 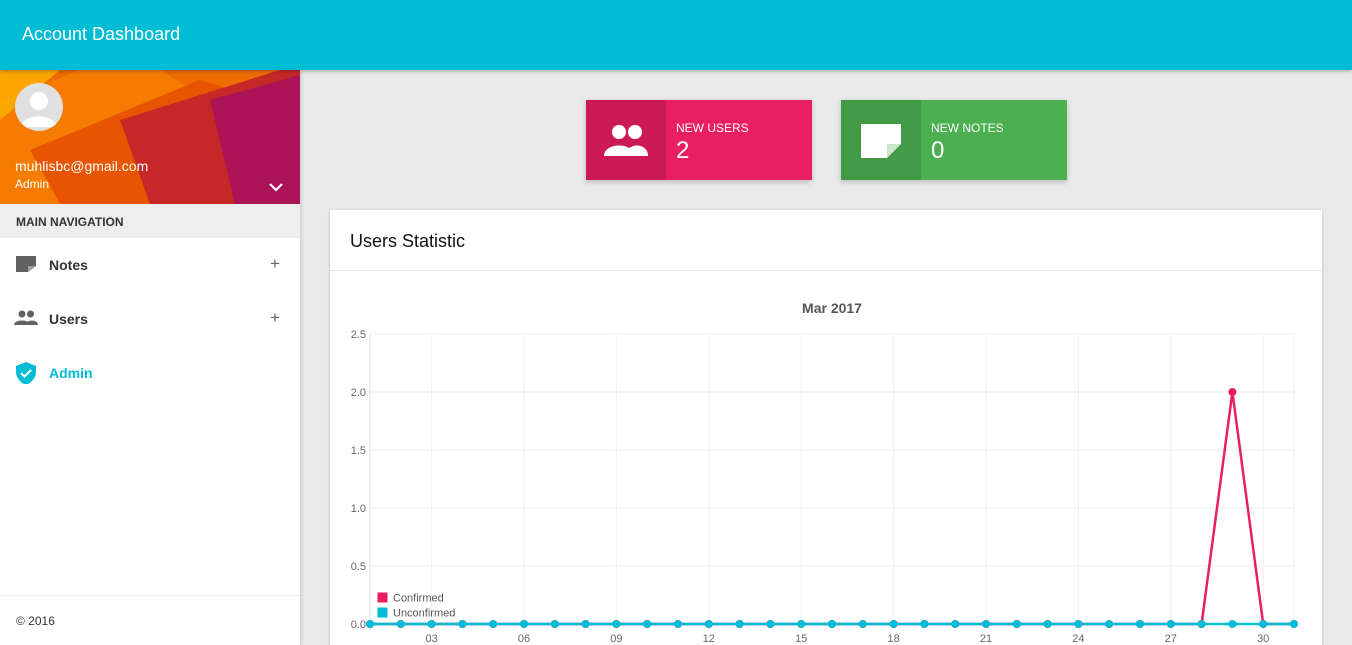 I want to click on x-tick-label: 27, so click(x=1171, y=639).